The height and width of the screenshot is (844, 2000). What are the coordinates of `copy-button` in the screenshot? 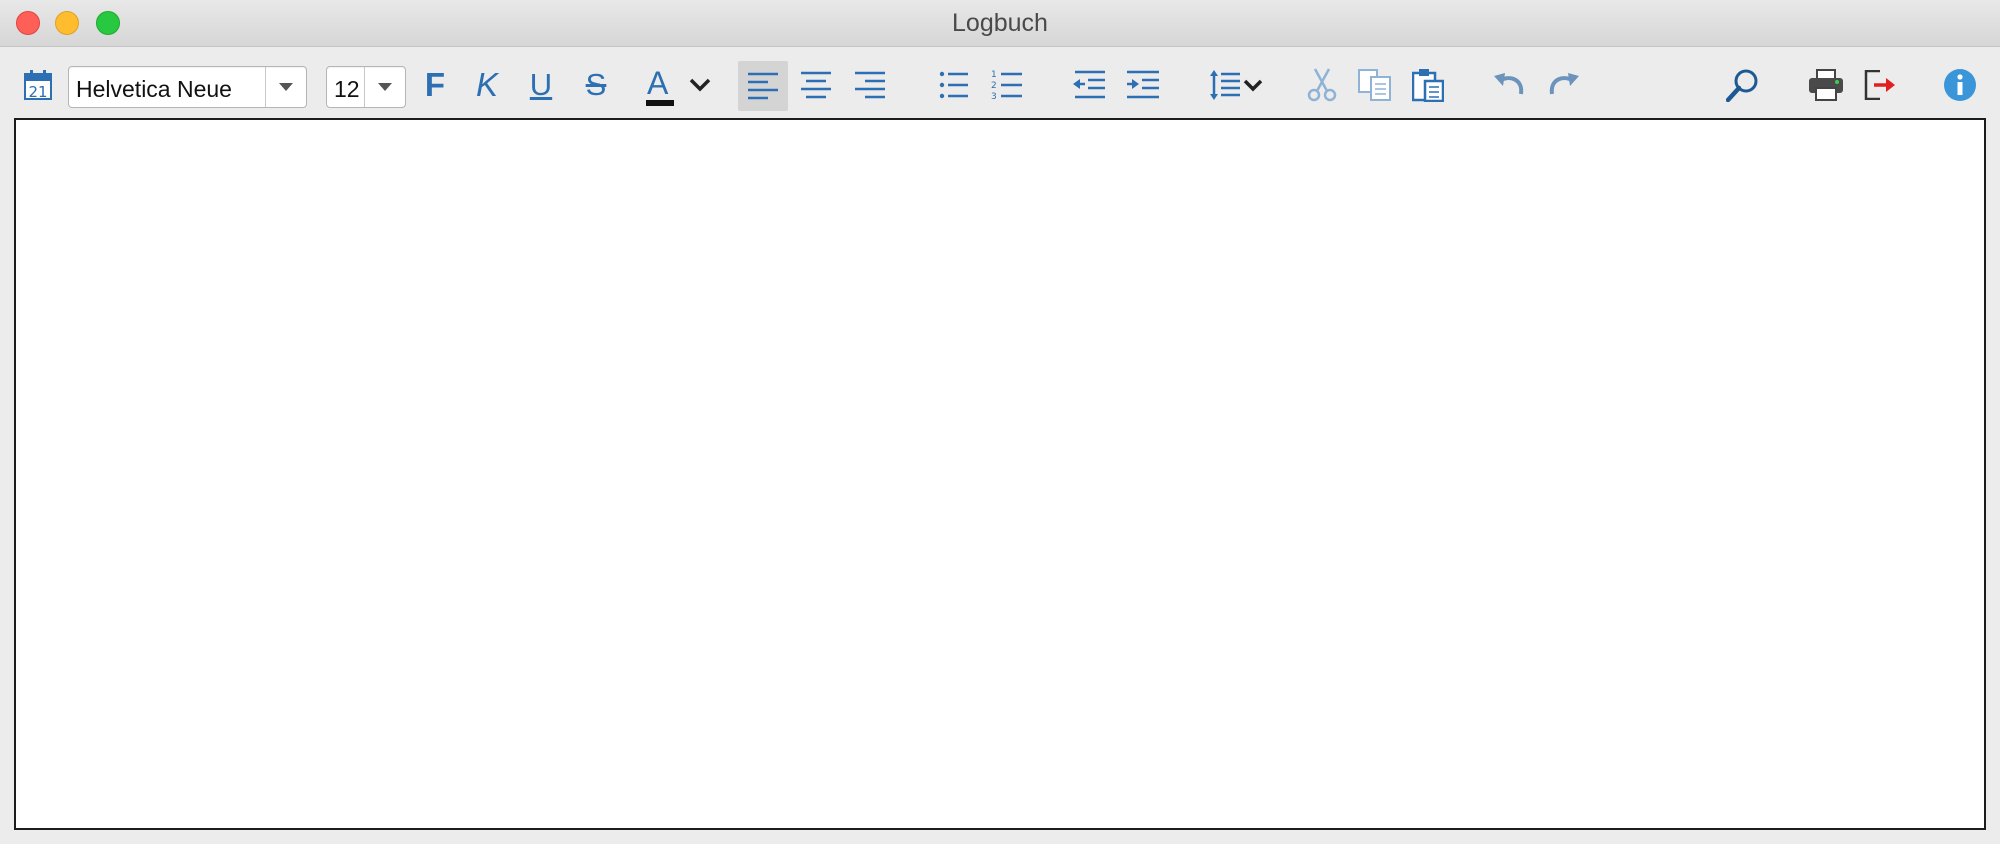 It's located at (1375, 85).